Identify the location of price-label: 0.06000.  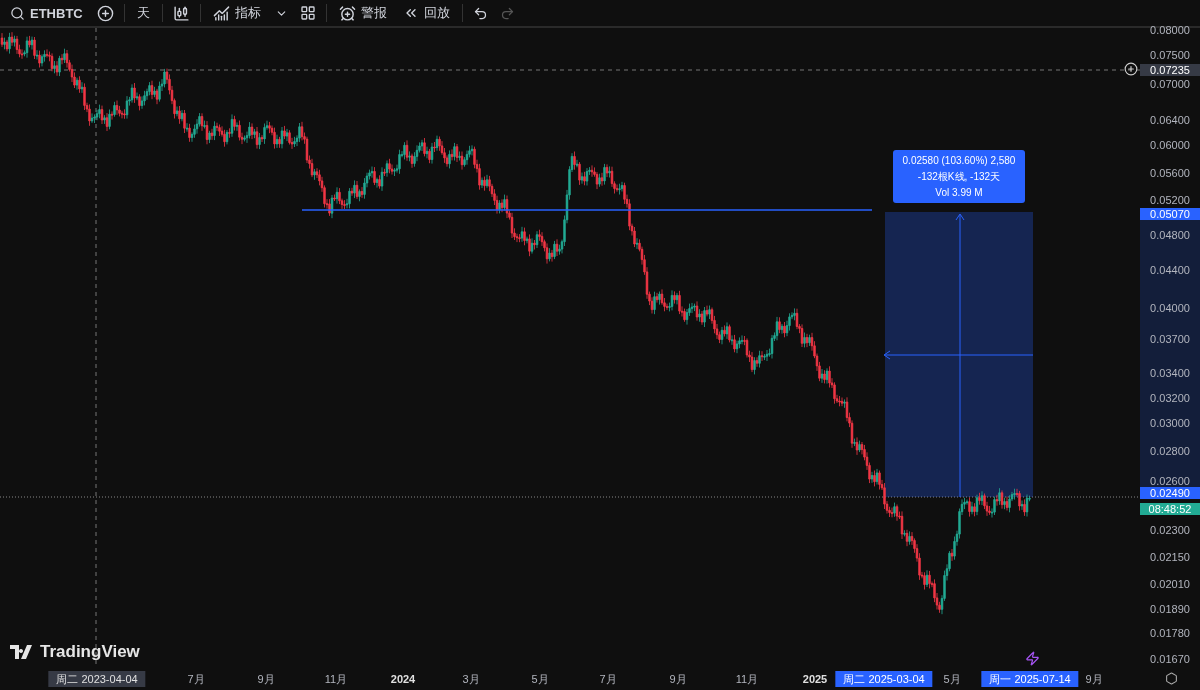
(1170, 145).